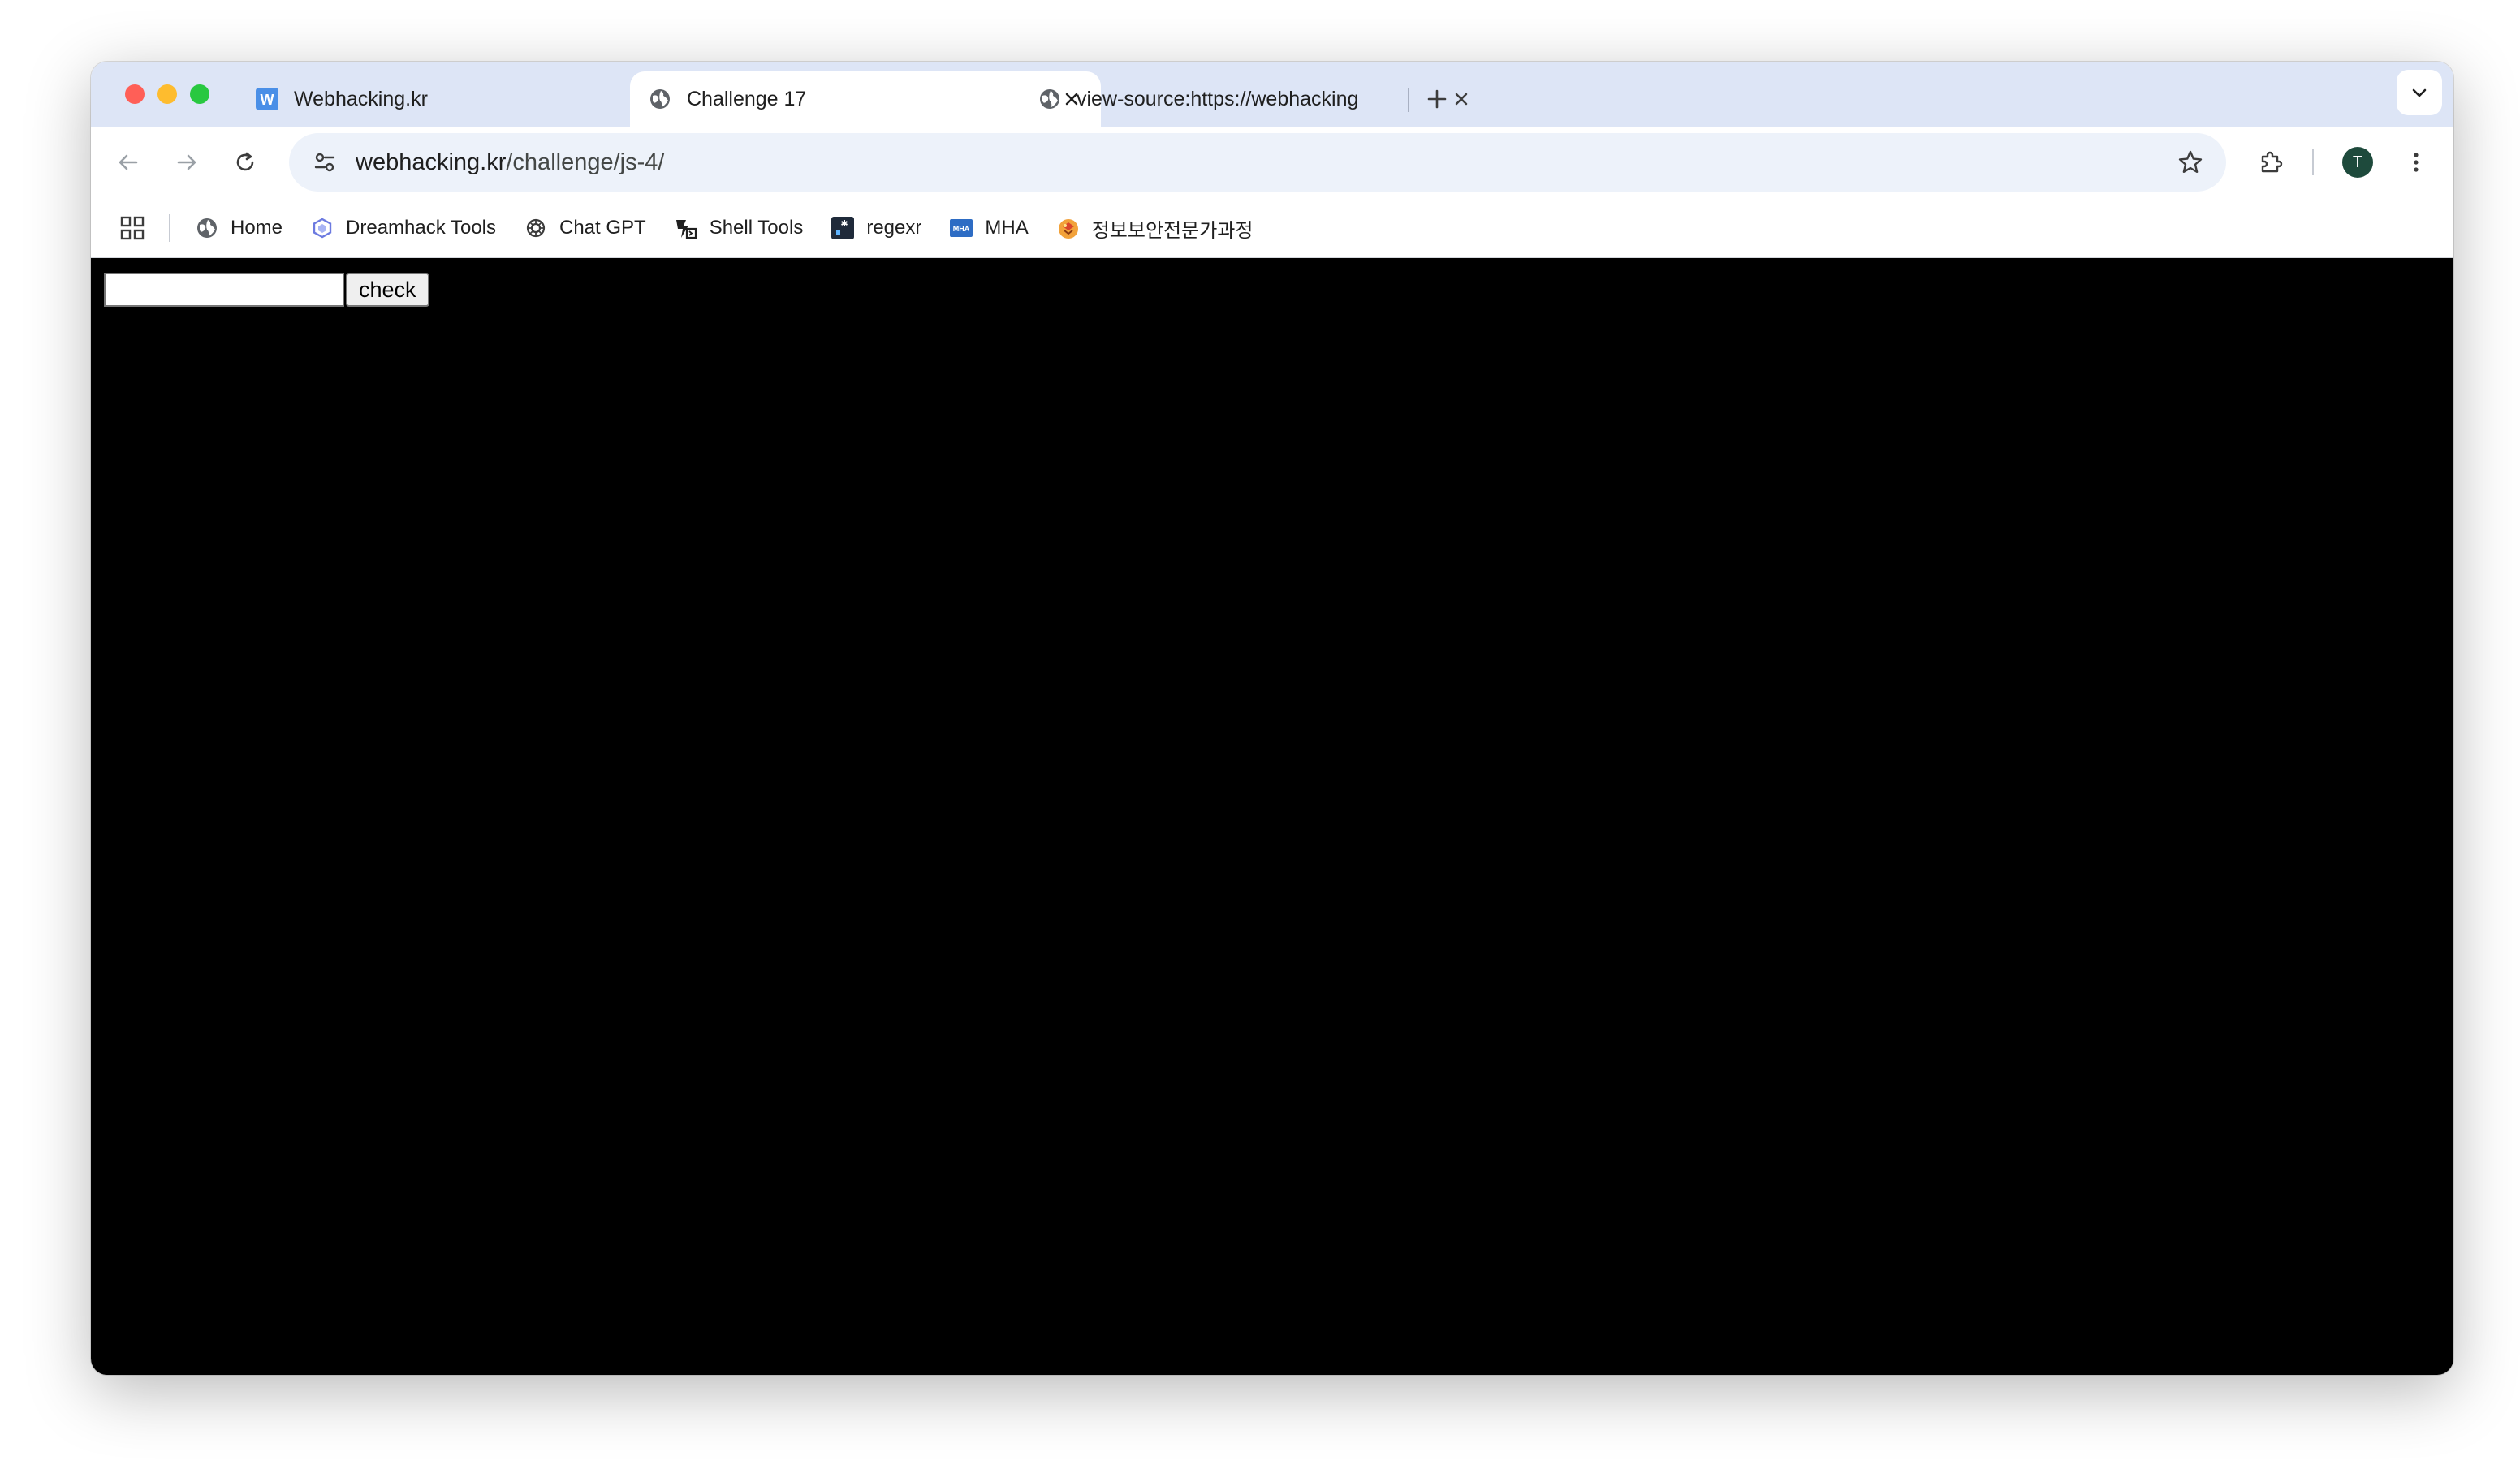  What do you see at coordinates (132, 228) in the screenshot?
I see `apps-grid-icon` at bounding box center [132, 228].